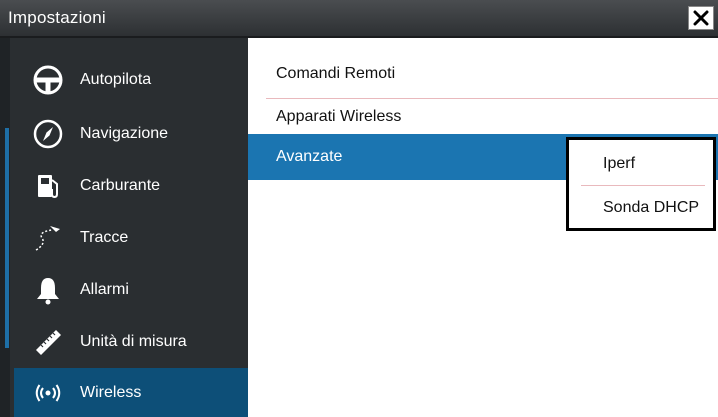 This screenshot has height=417, width=718. I want to click on sidebar-item-unita-di-misura: Unità di misura, so click(131, 342).